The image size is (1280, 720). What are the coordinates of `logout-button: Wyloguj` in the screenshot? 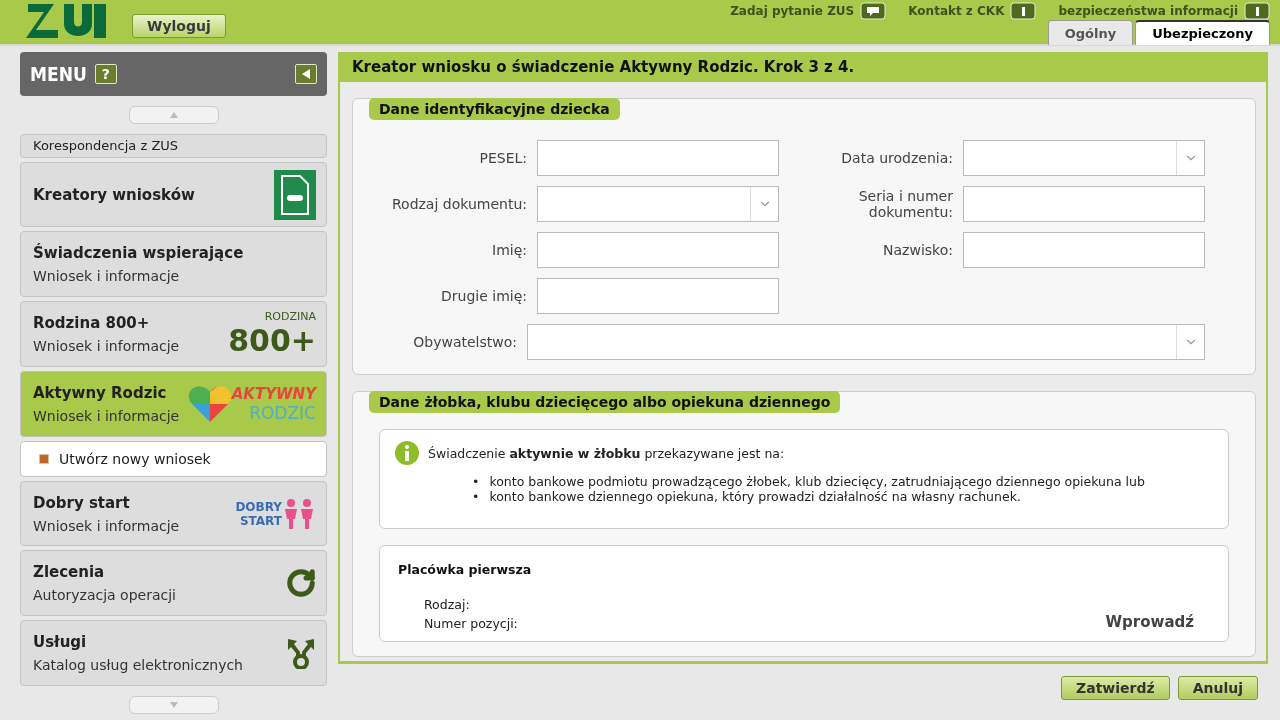 It's located at (179, 26).